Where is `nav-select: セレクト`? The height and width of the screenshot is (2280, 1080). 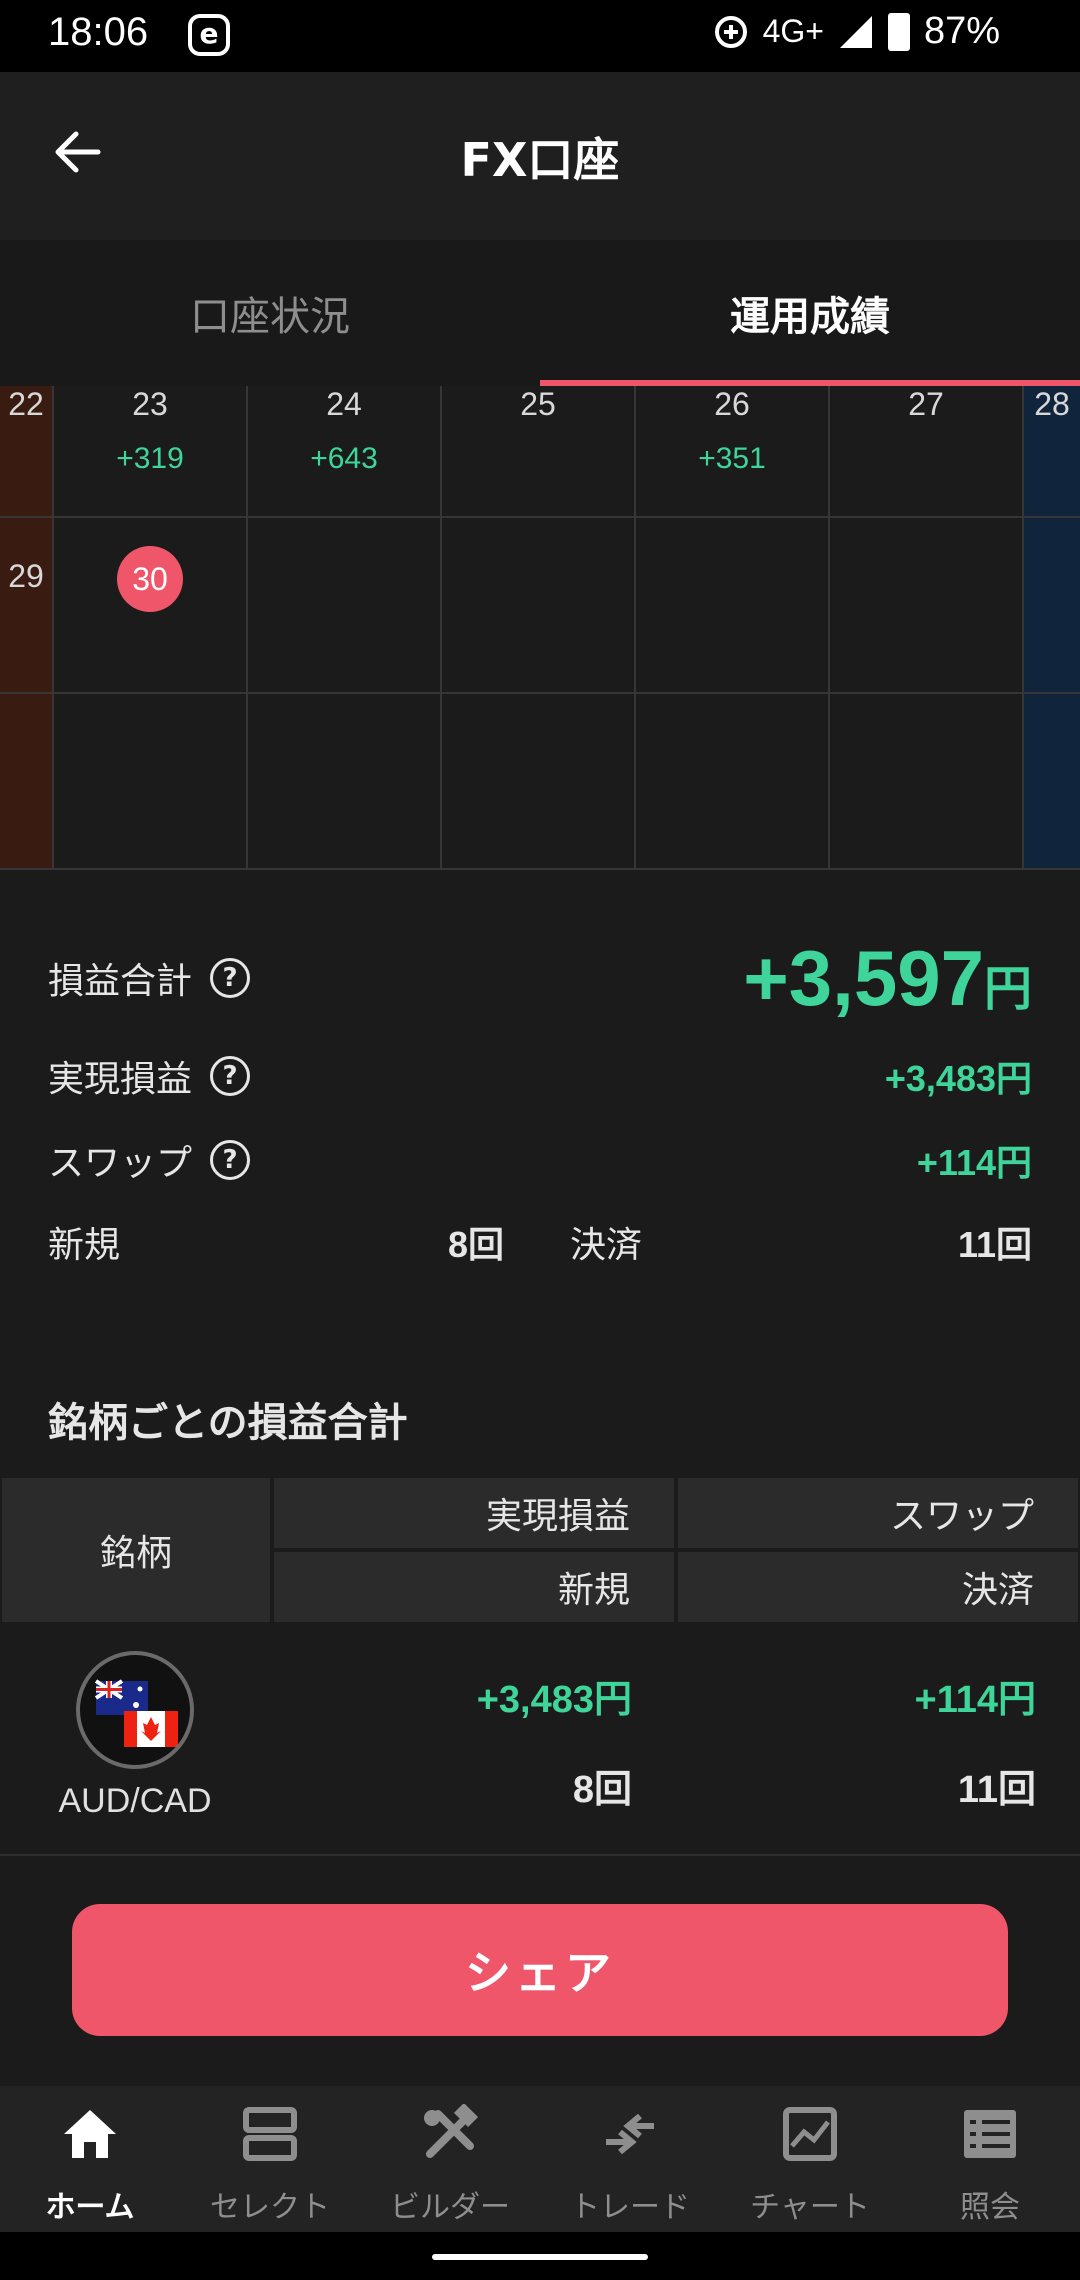 nav-select: セレクト is located at coordinates (270, 2159).